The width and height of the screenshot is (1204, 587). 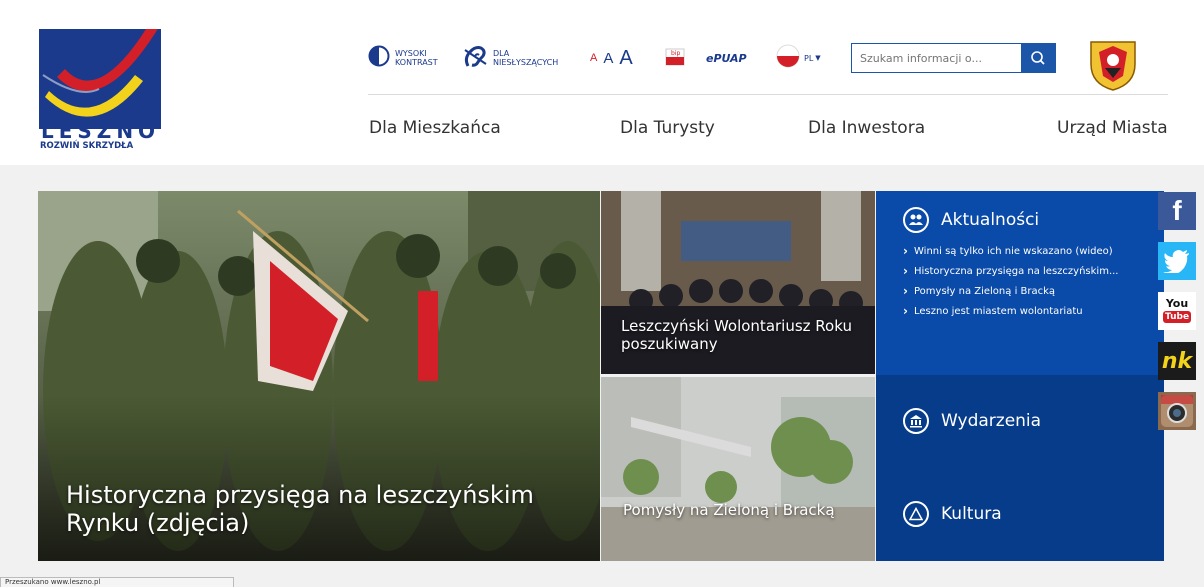 I want to click on search-input, so click(x=945, y=58).